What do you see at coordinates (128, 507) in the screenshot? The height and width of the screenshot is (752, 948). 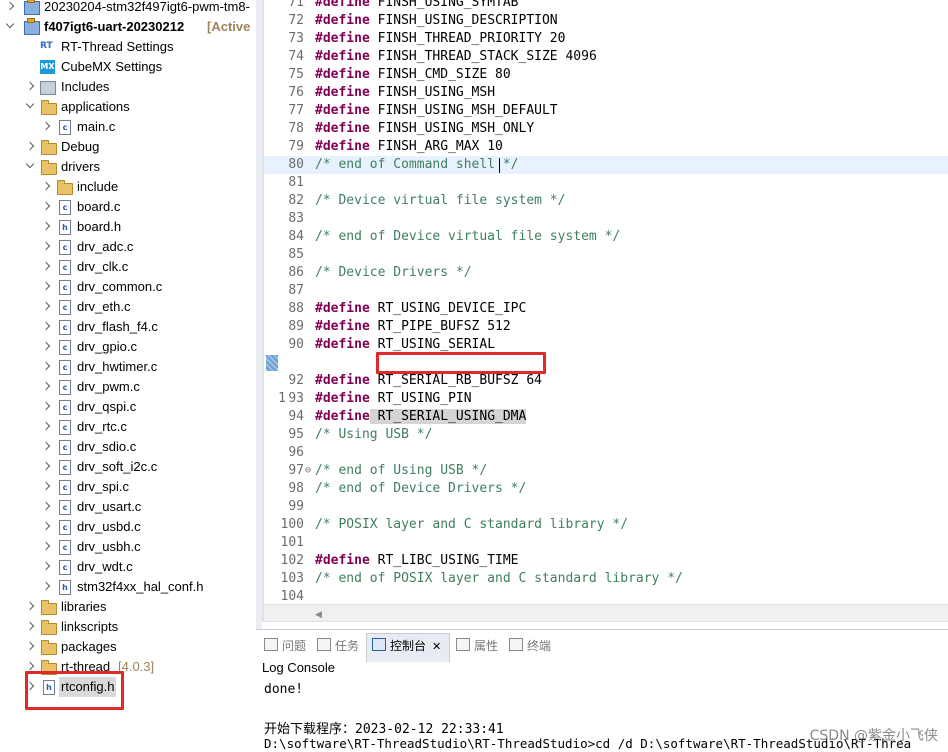 I see `tree-item-file: c drv_usart.c` at bounding box center [128, 507].